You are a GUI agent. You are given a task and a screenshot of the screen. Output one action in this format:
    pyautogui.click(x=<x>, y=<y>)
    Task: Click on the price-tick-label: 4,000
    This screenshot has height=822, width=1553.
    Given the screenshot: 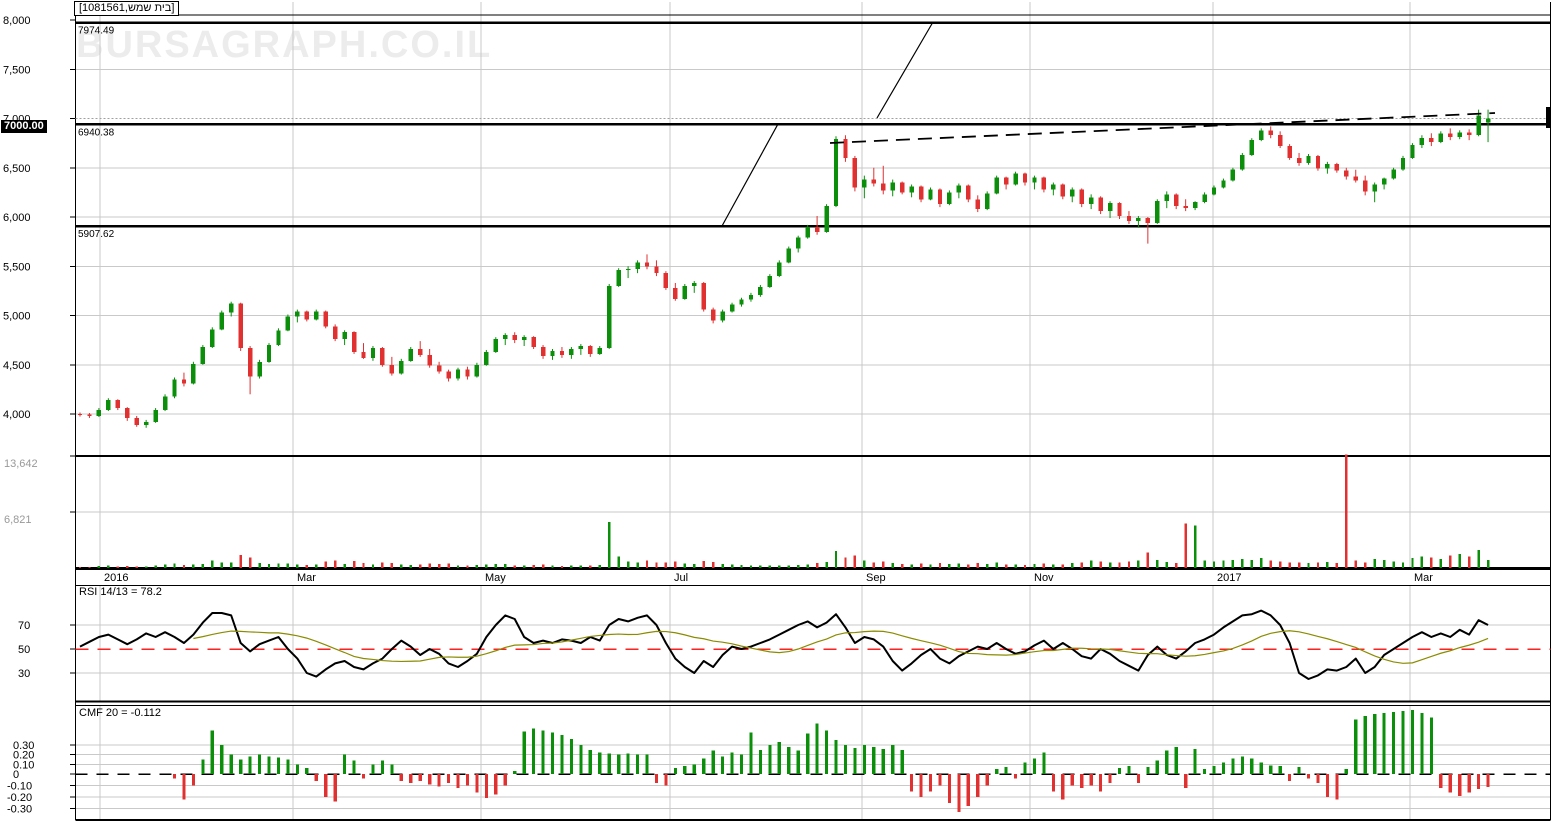 What is the action you would take?
    pyautogui.click(x=17, y=415)
    